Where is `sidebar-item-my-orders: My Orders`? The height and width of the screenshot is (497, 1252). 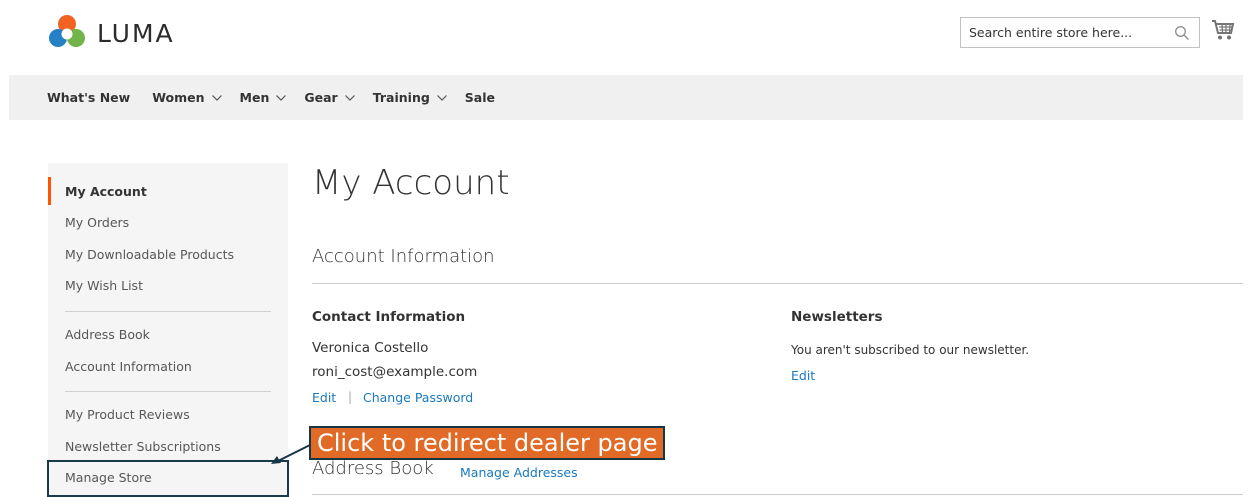 sidebar-item-my-orders: My Orders is located at coordinates (97, 222).